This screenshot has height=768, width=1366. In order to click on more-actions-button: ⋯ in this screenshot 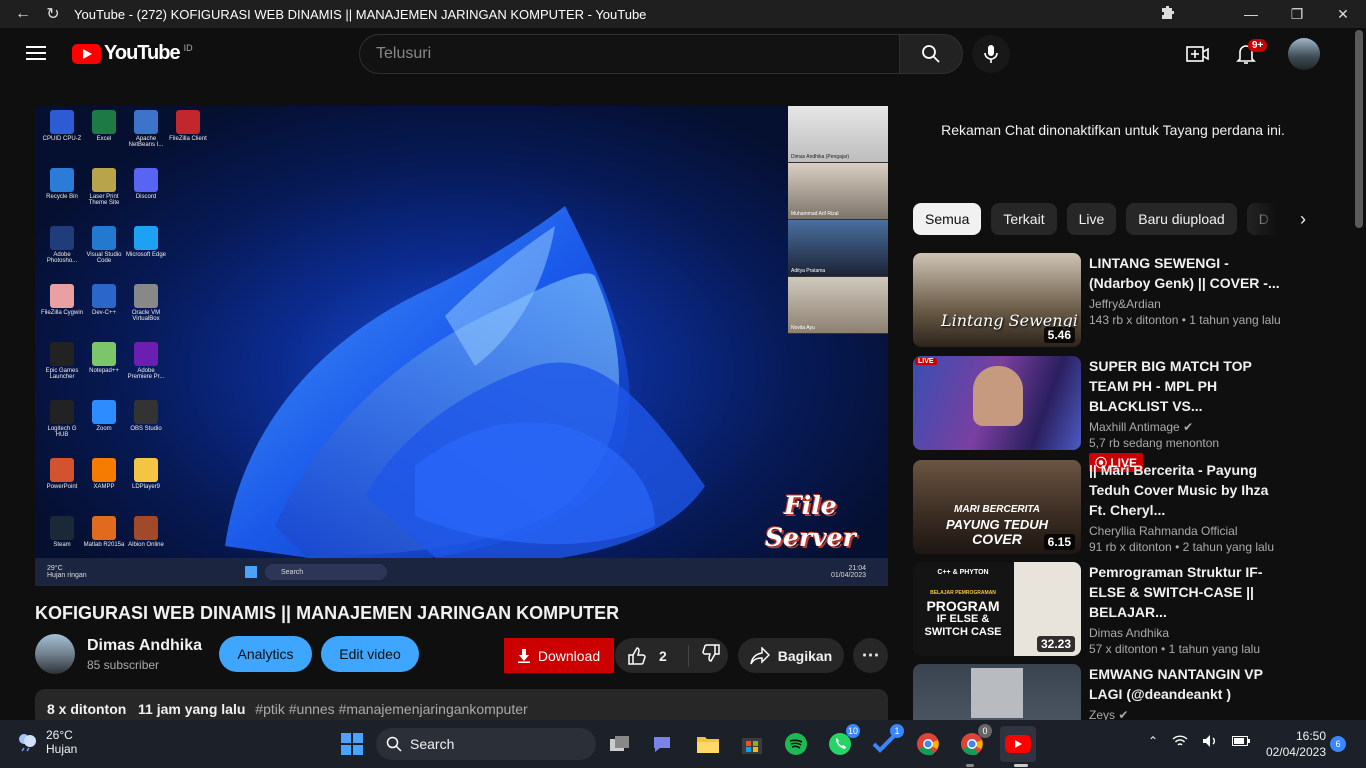, I will do `click(870, 655)`.